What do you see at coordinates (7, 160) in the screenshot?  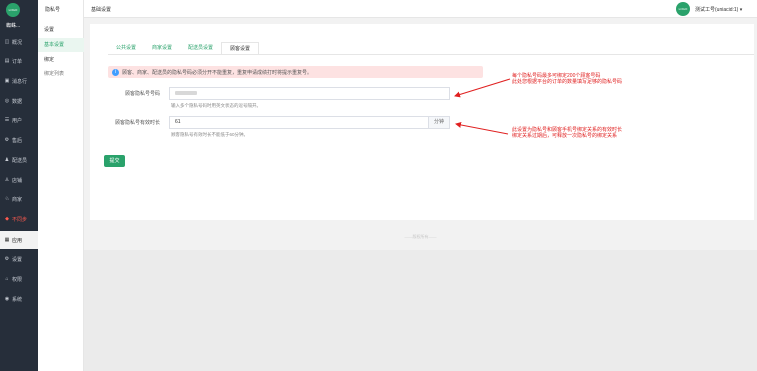 I see `rider-icon: ♟` at bounding box center [7, 160].